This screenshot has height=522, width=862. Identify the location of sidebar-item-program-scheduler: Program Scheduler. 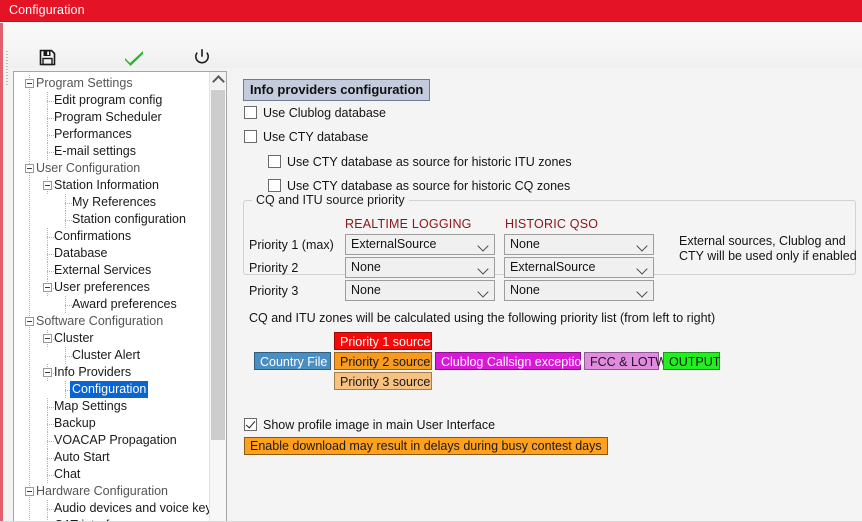
(108, 117).